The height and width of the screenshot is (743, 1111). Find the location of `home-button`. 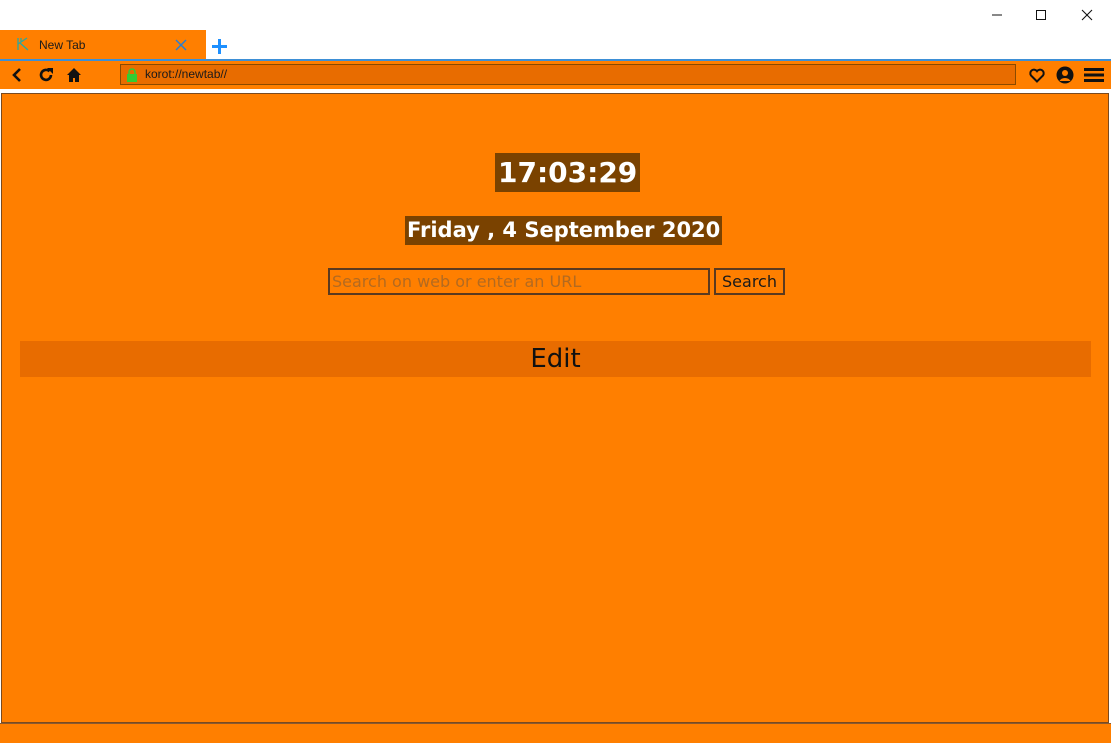

home-button is located at coordinates (74, 75).